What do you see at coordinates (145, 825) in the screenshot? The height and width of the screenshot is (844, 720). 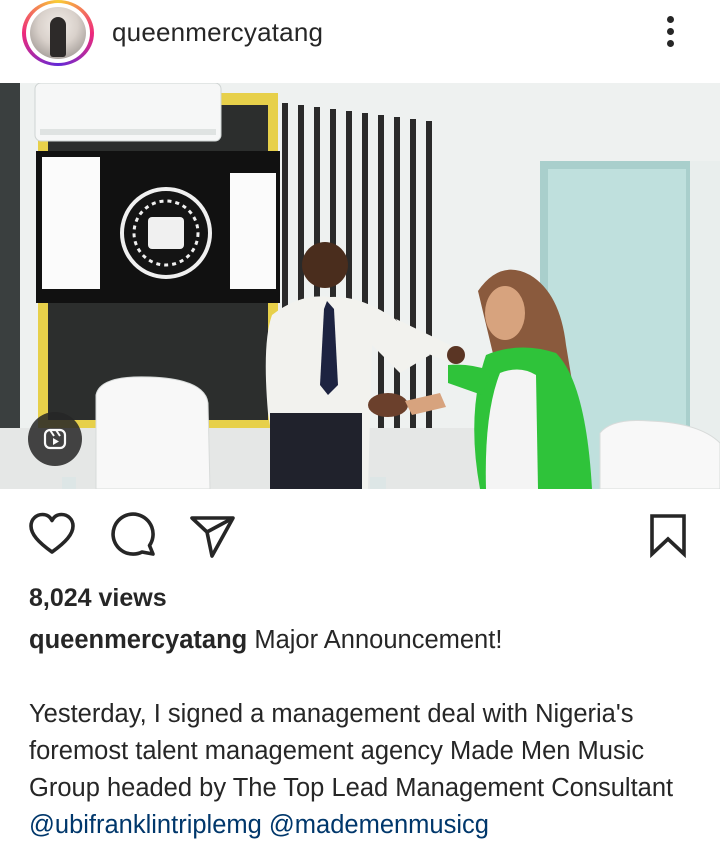 I see `mention-link: @ubifranklintriplemg` at bounding box center [145, 825].